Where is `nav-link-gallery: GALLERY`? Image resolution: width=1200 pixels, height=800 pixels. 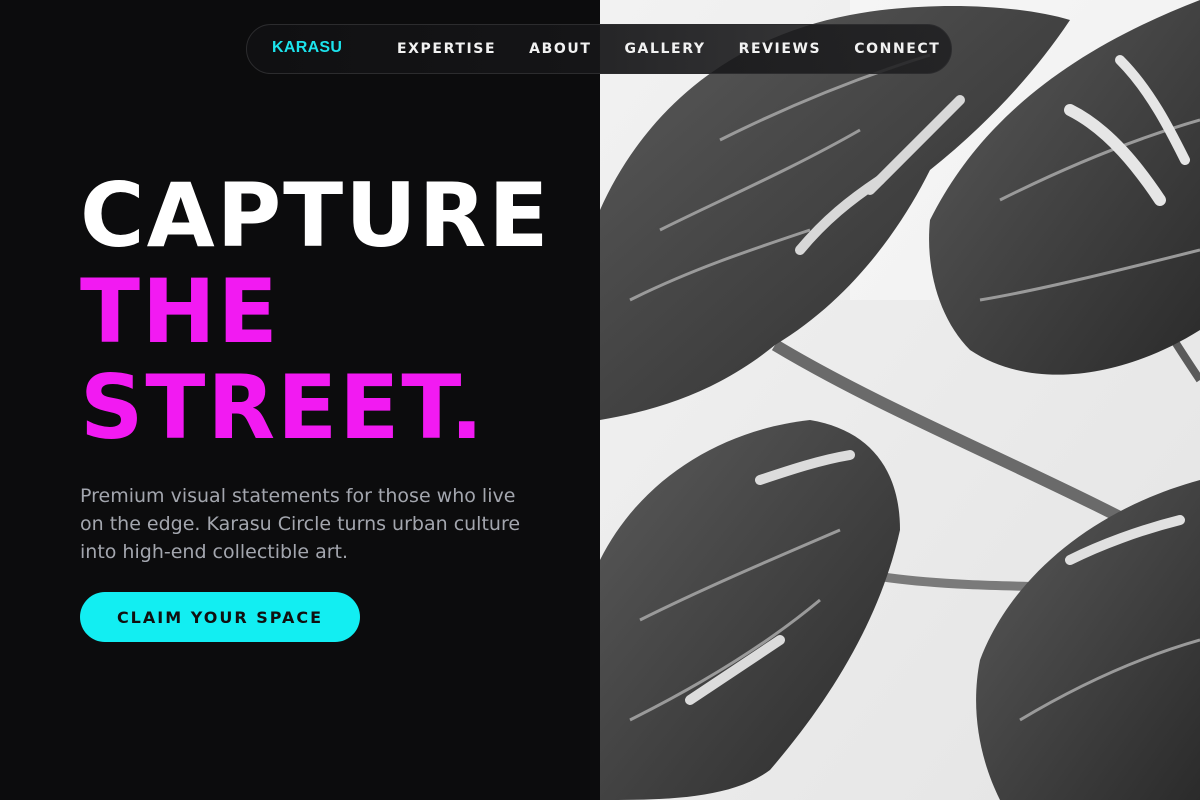
nav-link-gallery: GALLERY is located at coordinates (664, 49).